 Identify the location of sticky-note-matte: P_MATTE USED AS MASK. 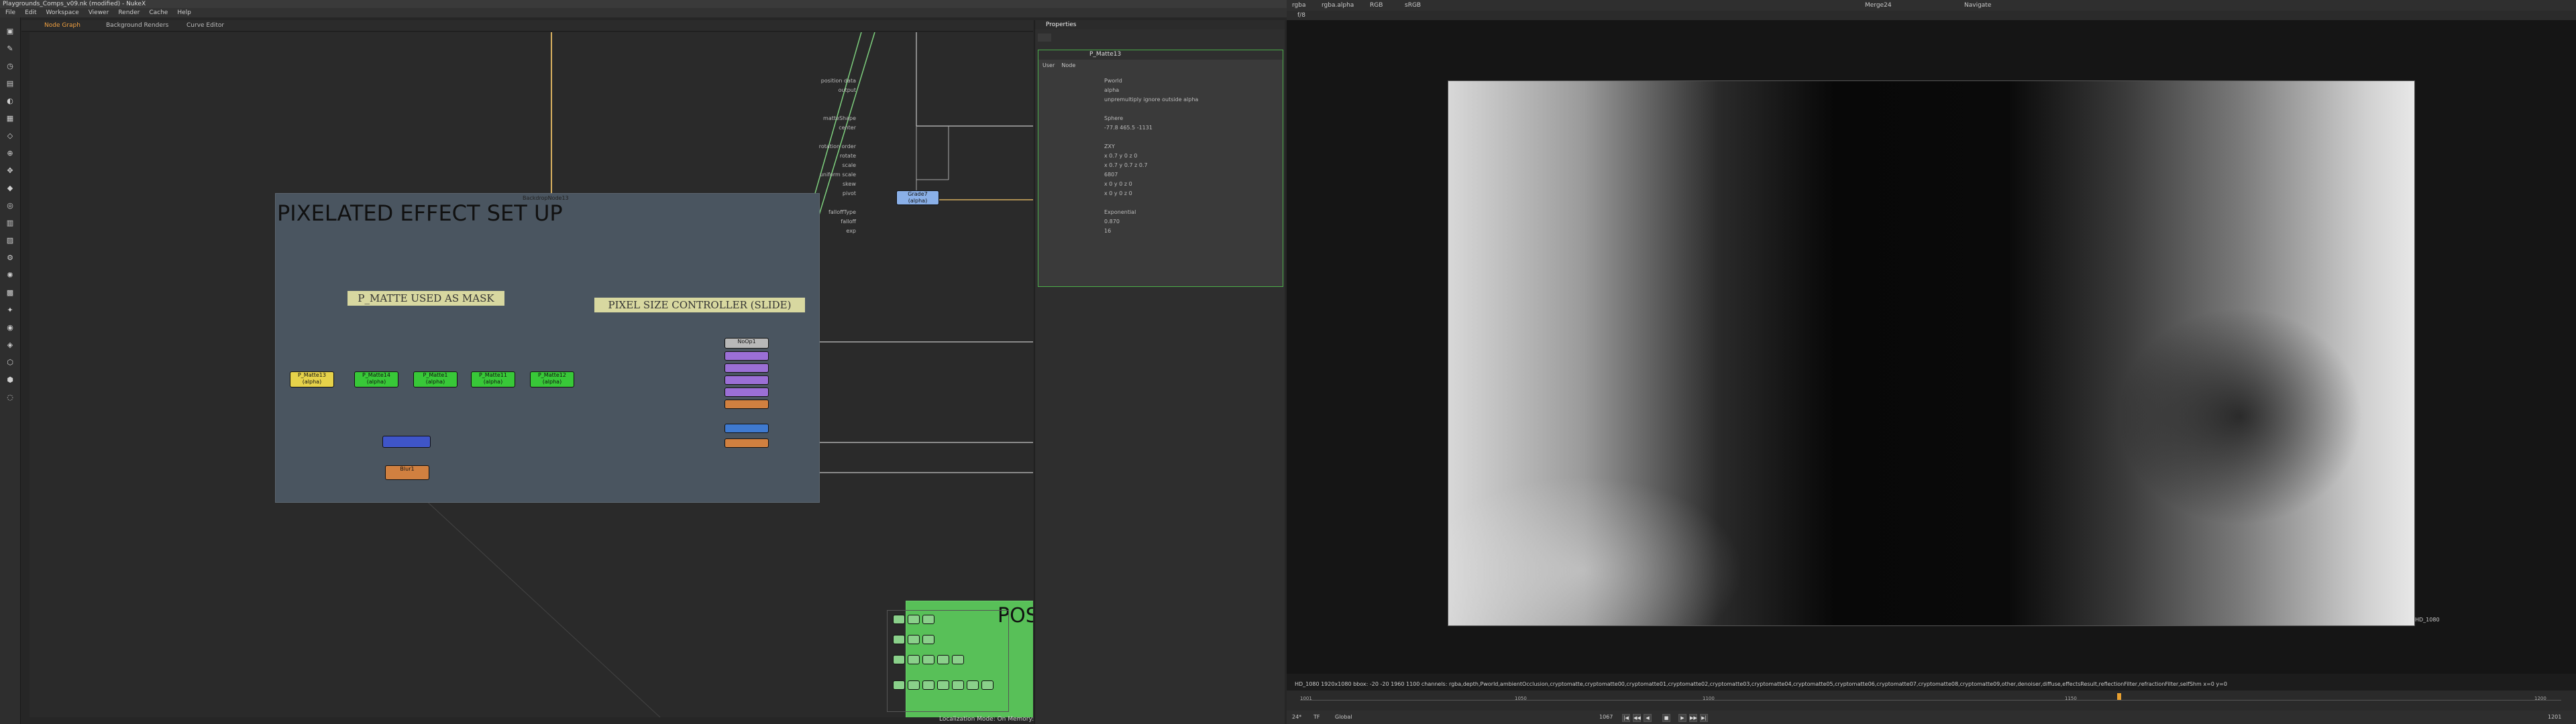
(425, 298).